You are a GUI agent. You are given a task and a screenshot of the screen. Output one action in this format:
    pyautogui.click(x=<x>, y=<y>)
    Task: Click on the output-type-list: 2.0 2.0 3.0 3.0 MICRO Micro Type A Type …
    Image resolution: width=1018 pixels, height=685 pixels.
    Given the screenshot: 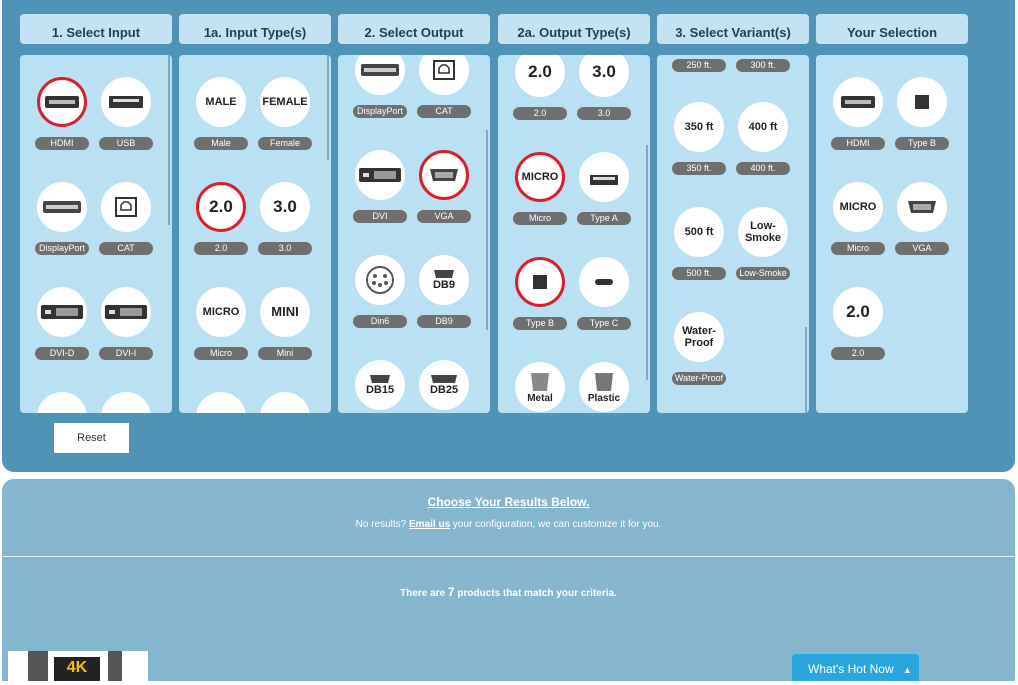 What is the action you would take?
    pyautogui.click(x=574, y=234)
    